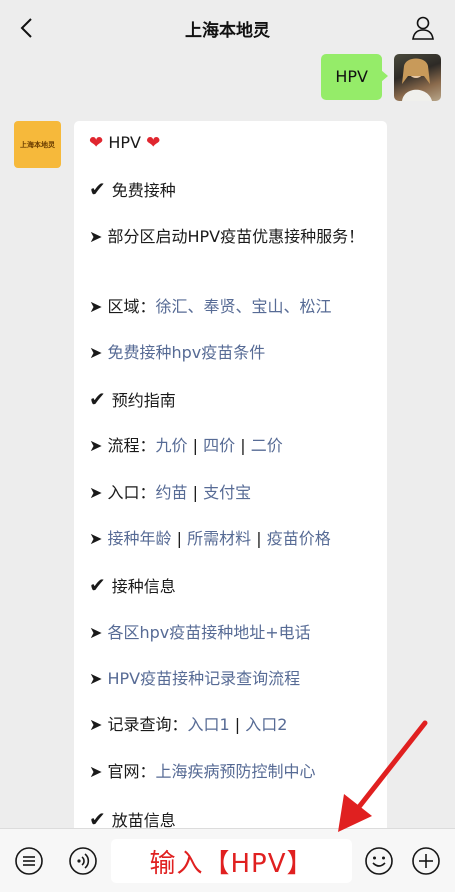  I want to click on list-item: ➤ 接种年龄 | 所需材料 | 疫苗价格, so click(210, 539).